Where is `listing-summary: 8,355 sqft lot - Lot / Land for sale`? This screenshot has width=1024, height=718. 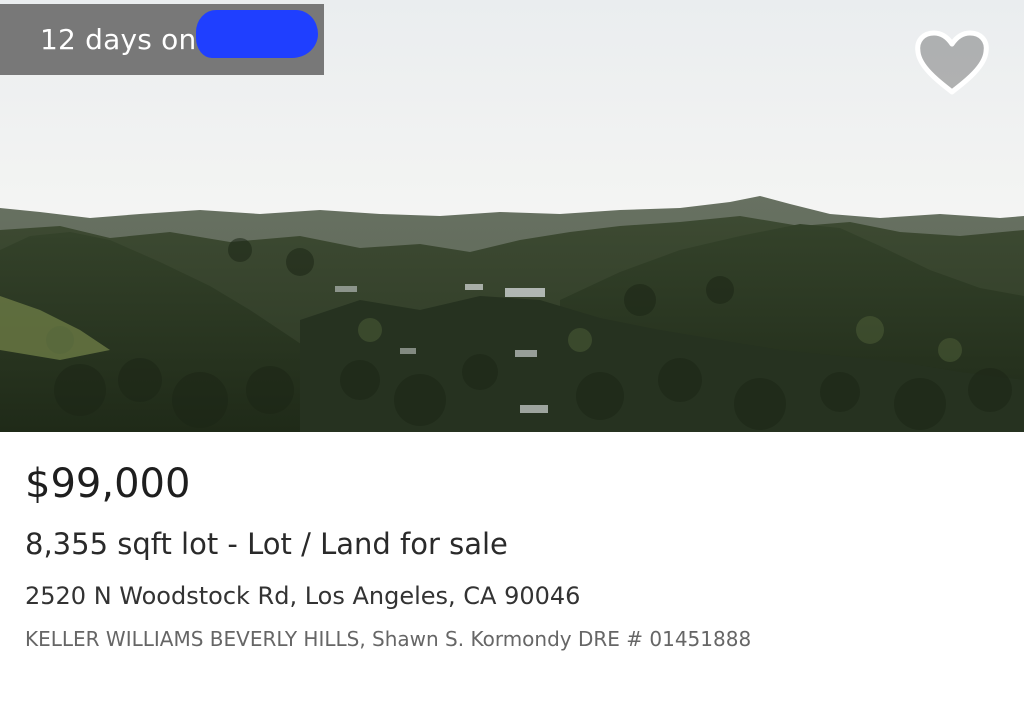 listing-summary: 8,355 sqft lot - Lot / Land for sale is located at coordinates (514, 544).